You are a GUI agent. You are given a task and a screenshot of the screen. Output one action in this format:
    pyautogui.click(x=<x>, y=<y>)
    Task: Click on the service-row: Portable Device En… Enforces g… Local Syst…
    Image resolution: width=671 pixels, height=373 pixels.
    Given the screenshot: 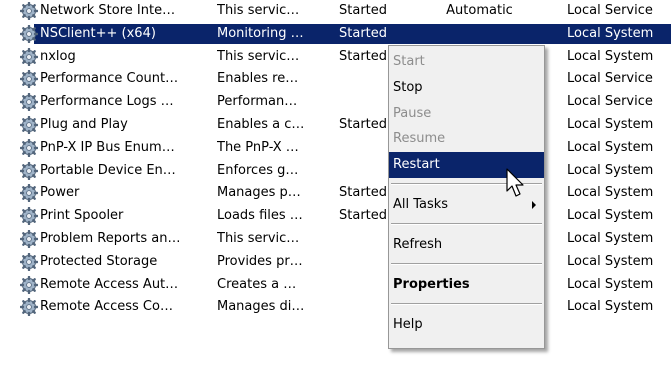 What is the action you would take?
    pyautogui.click(x=335, y=171)
    